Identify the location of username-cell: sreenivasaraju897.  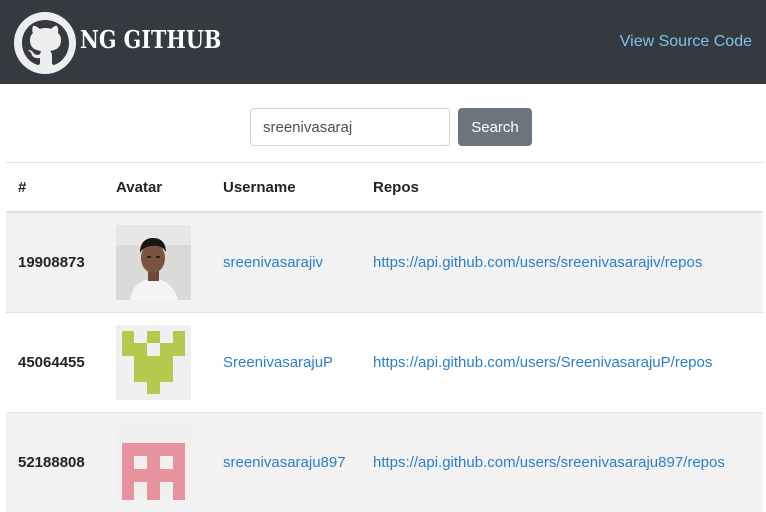
(286, 462).